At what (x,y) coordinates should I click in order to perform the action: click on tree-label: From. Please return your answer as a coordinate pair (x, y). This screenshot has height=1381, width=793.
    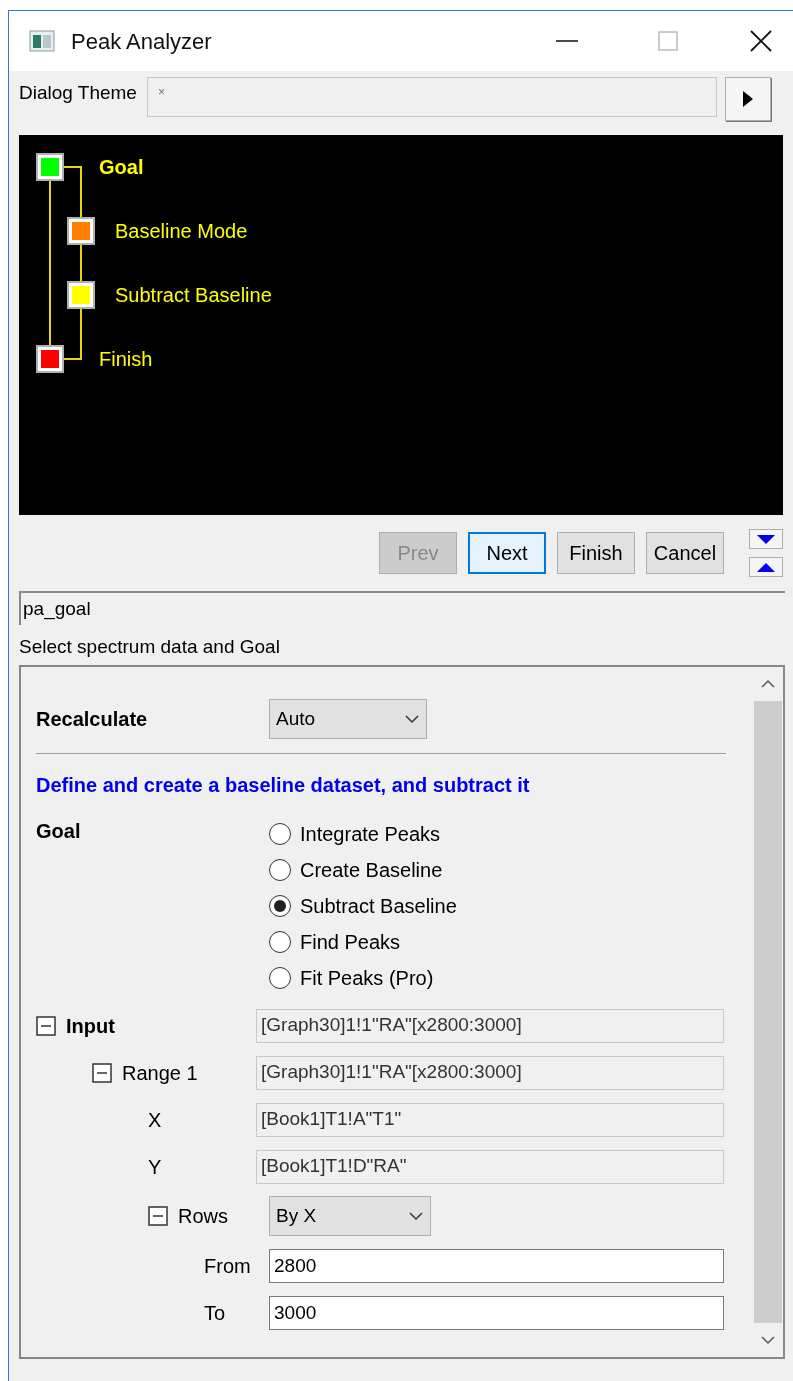
    Looking at the image, I should click on (227, 1266).